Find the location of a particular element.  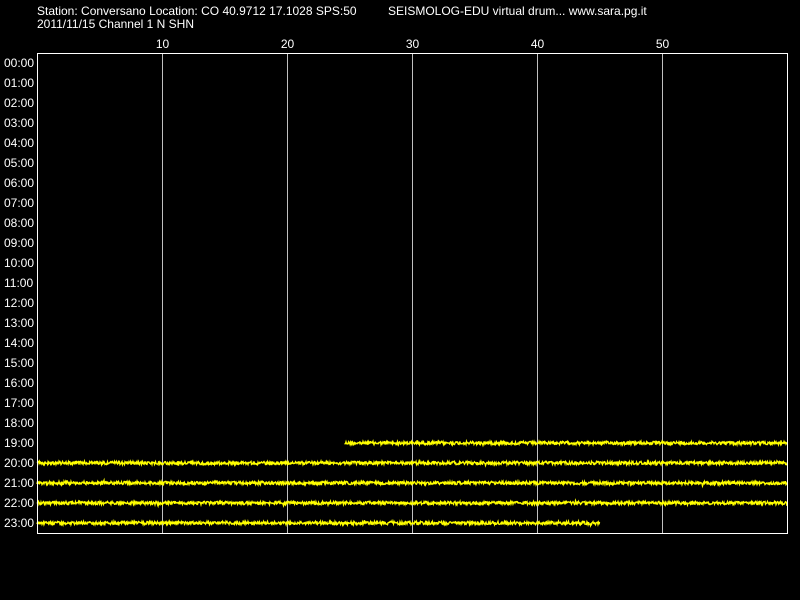

x-tick-label: 10 is located at coordinates (163, 44).